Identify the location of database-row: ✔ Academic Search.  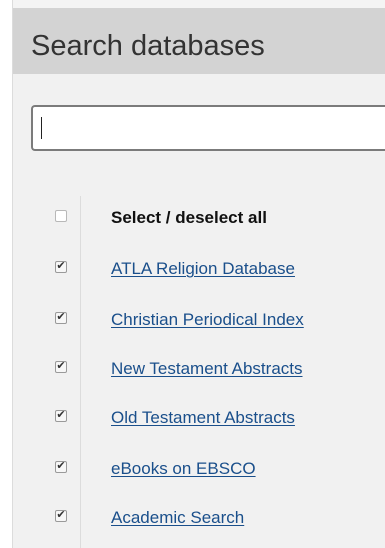
(199, 519).